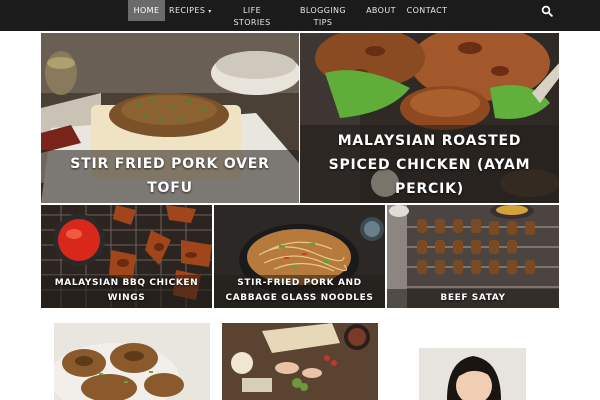 The height and width of the screenshot is (400, 600). I want to click on search-icon, so click(547, 11).